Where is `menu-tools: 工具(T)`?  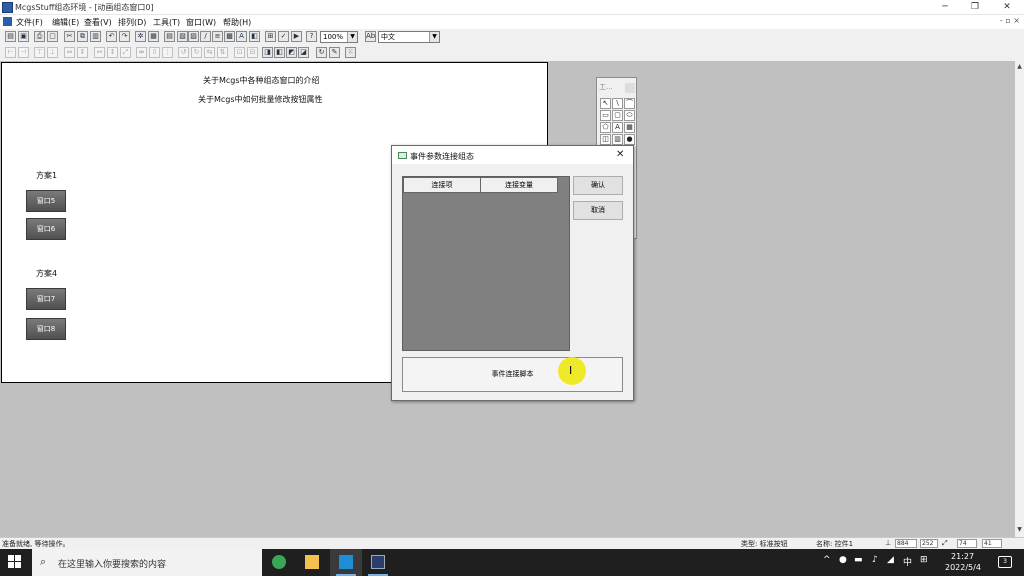
menu-tools: 工具(T) is located at coordinates (166, 22).